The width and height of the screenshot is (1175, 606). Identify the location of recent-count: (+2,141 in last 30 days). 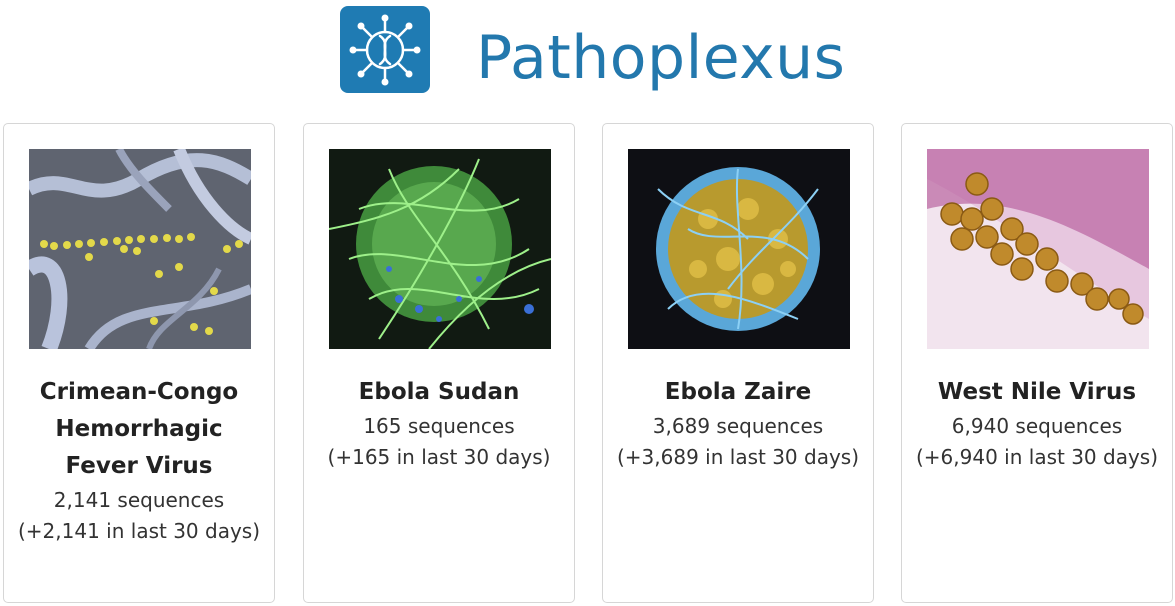
(139, 531).